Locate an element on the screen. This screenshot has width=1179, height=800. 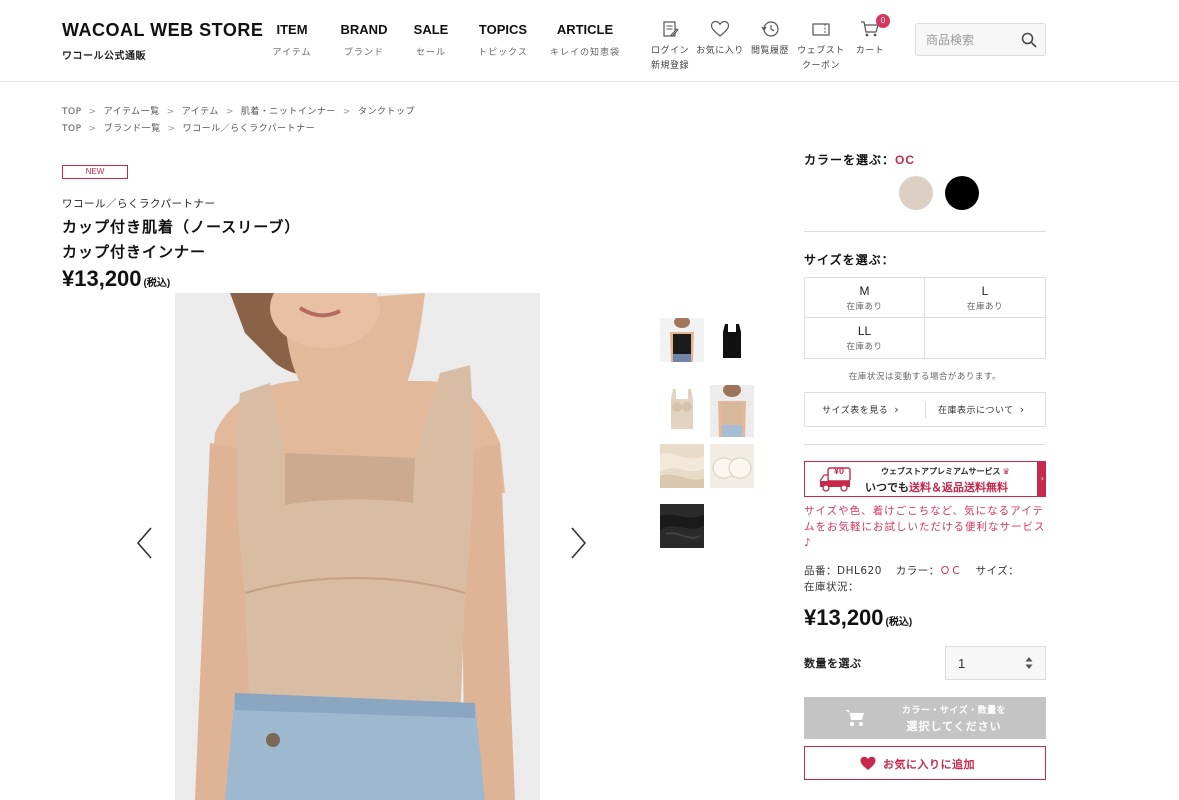
product-subname: カップ付きインナー is located at coordinates (134, 252).